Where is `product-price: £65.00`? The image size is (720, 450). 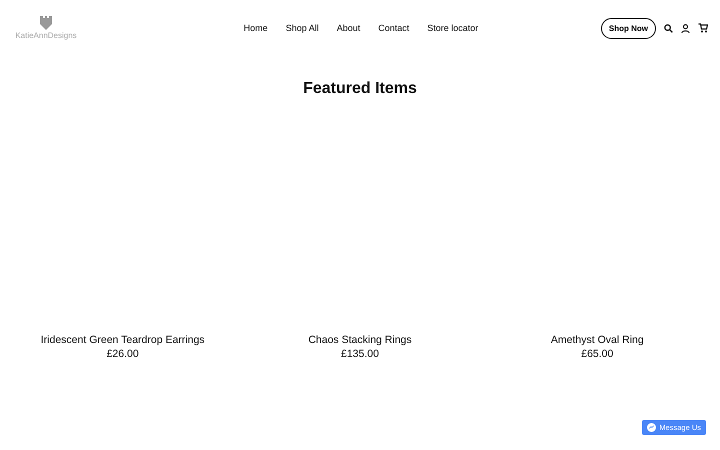 product-price: £65.00 is located at coordinates (597, 354).